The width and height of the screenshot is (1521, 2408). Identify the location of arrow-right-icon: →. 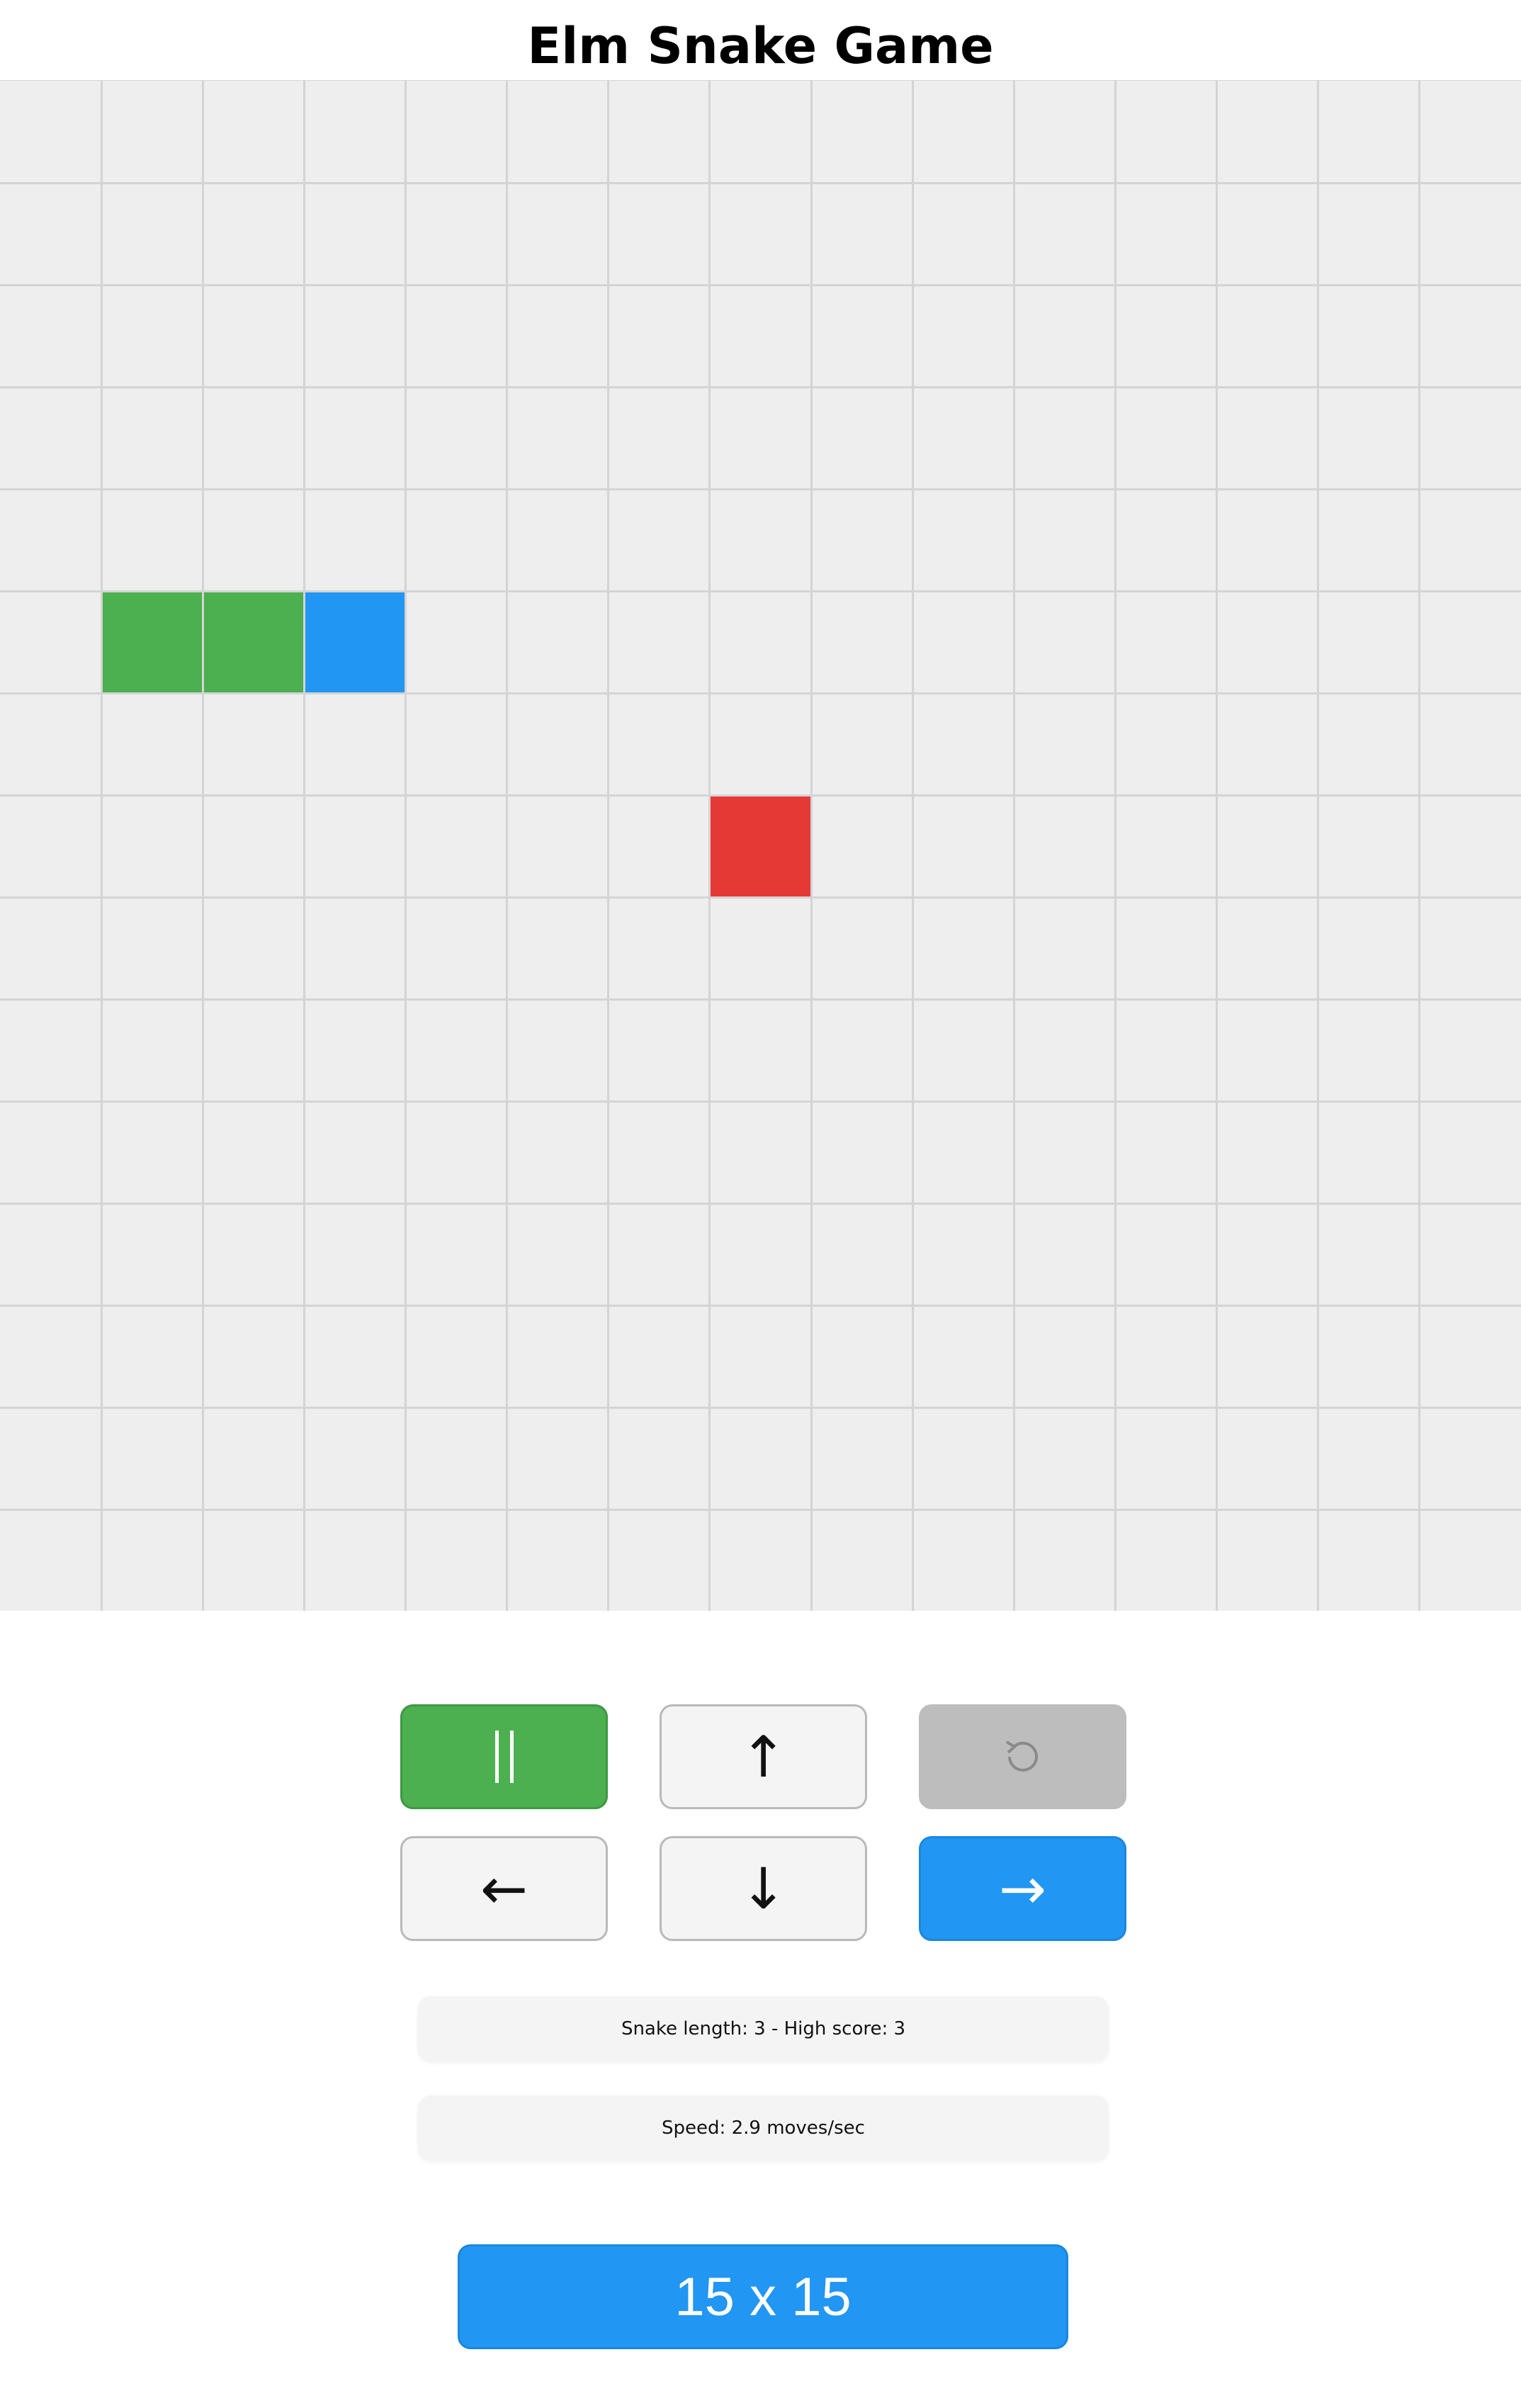
(1022, 1888).